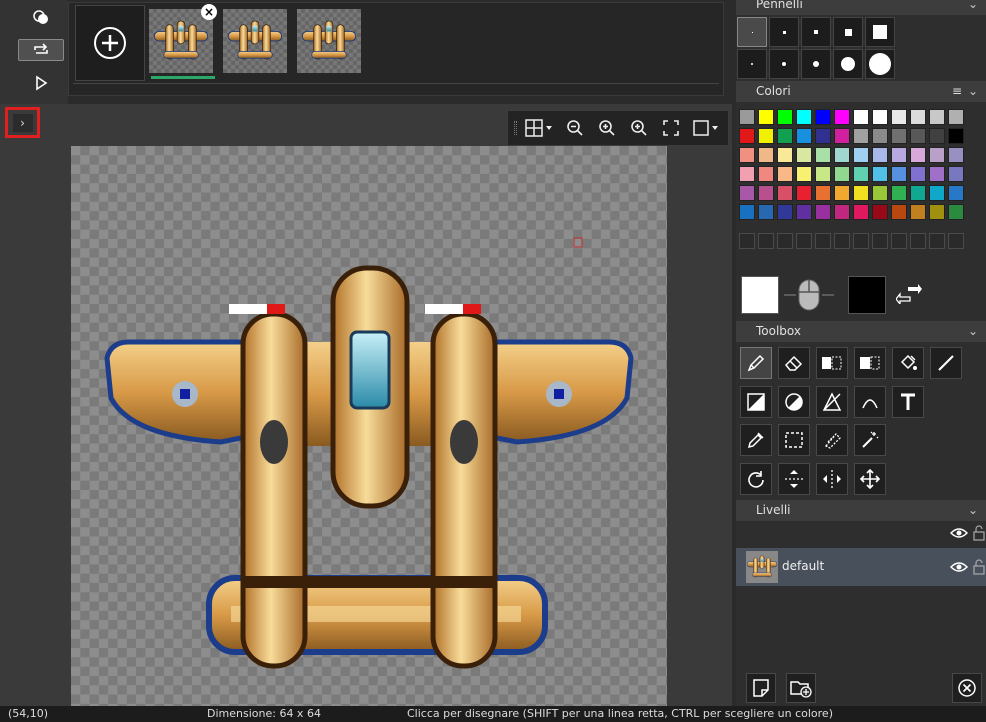 The height and width of the screenshot is (722, 986). I want to click on menu-icon: ≡, so click(957, 91).